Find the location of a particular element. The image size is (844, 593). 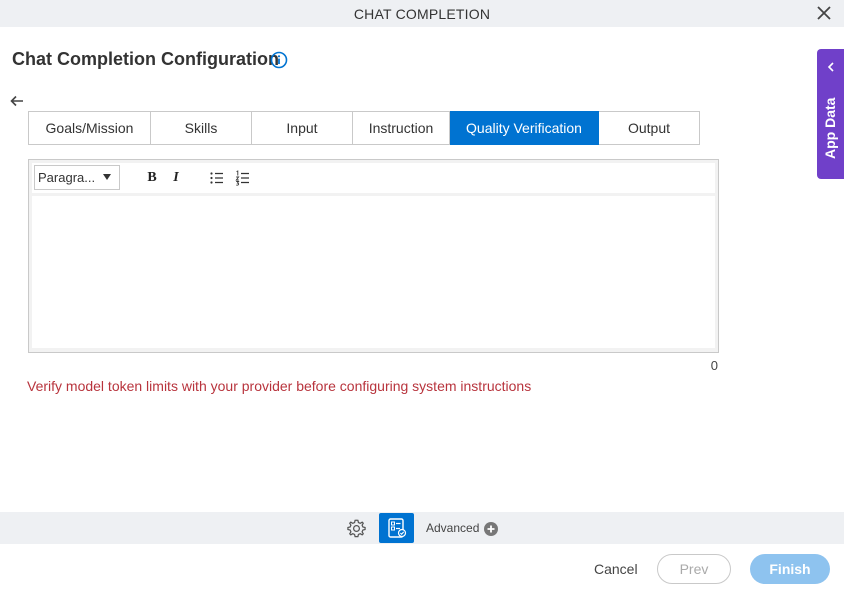

numbered-list-icon is located at coordinates (243, 178).